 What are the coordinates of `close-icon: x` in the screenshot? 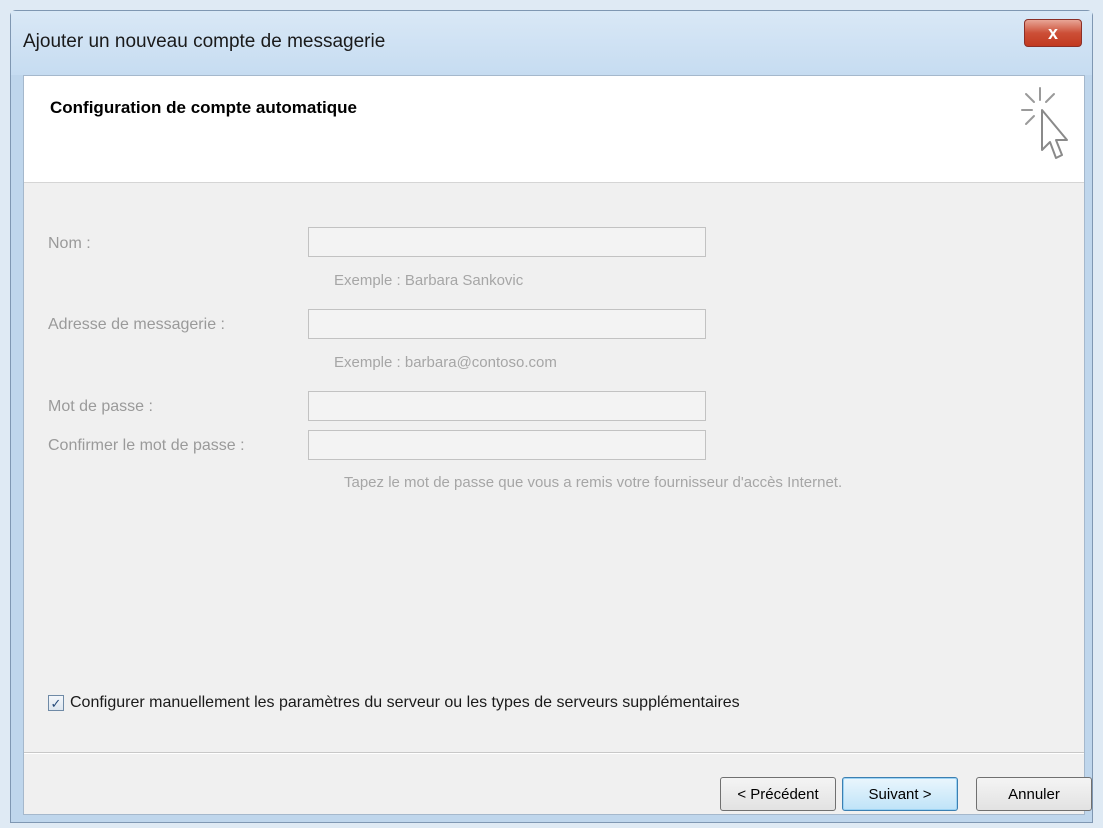 It's located at (1052, 32).